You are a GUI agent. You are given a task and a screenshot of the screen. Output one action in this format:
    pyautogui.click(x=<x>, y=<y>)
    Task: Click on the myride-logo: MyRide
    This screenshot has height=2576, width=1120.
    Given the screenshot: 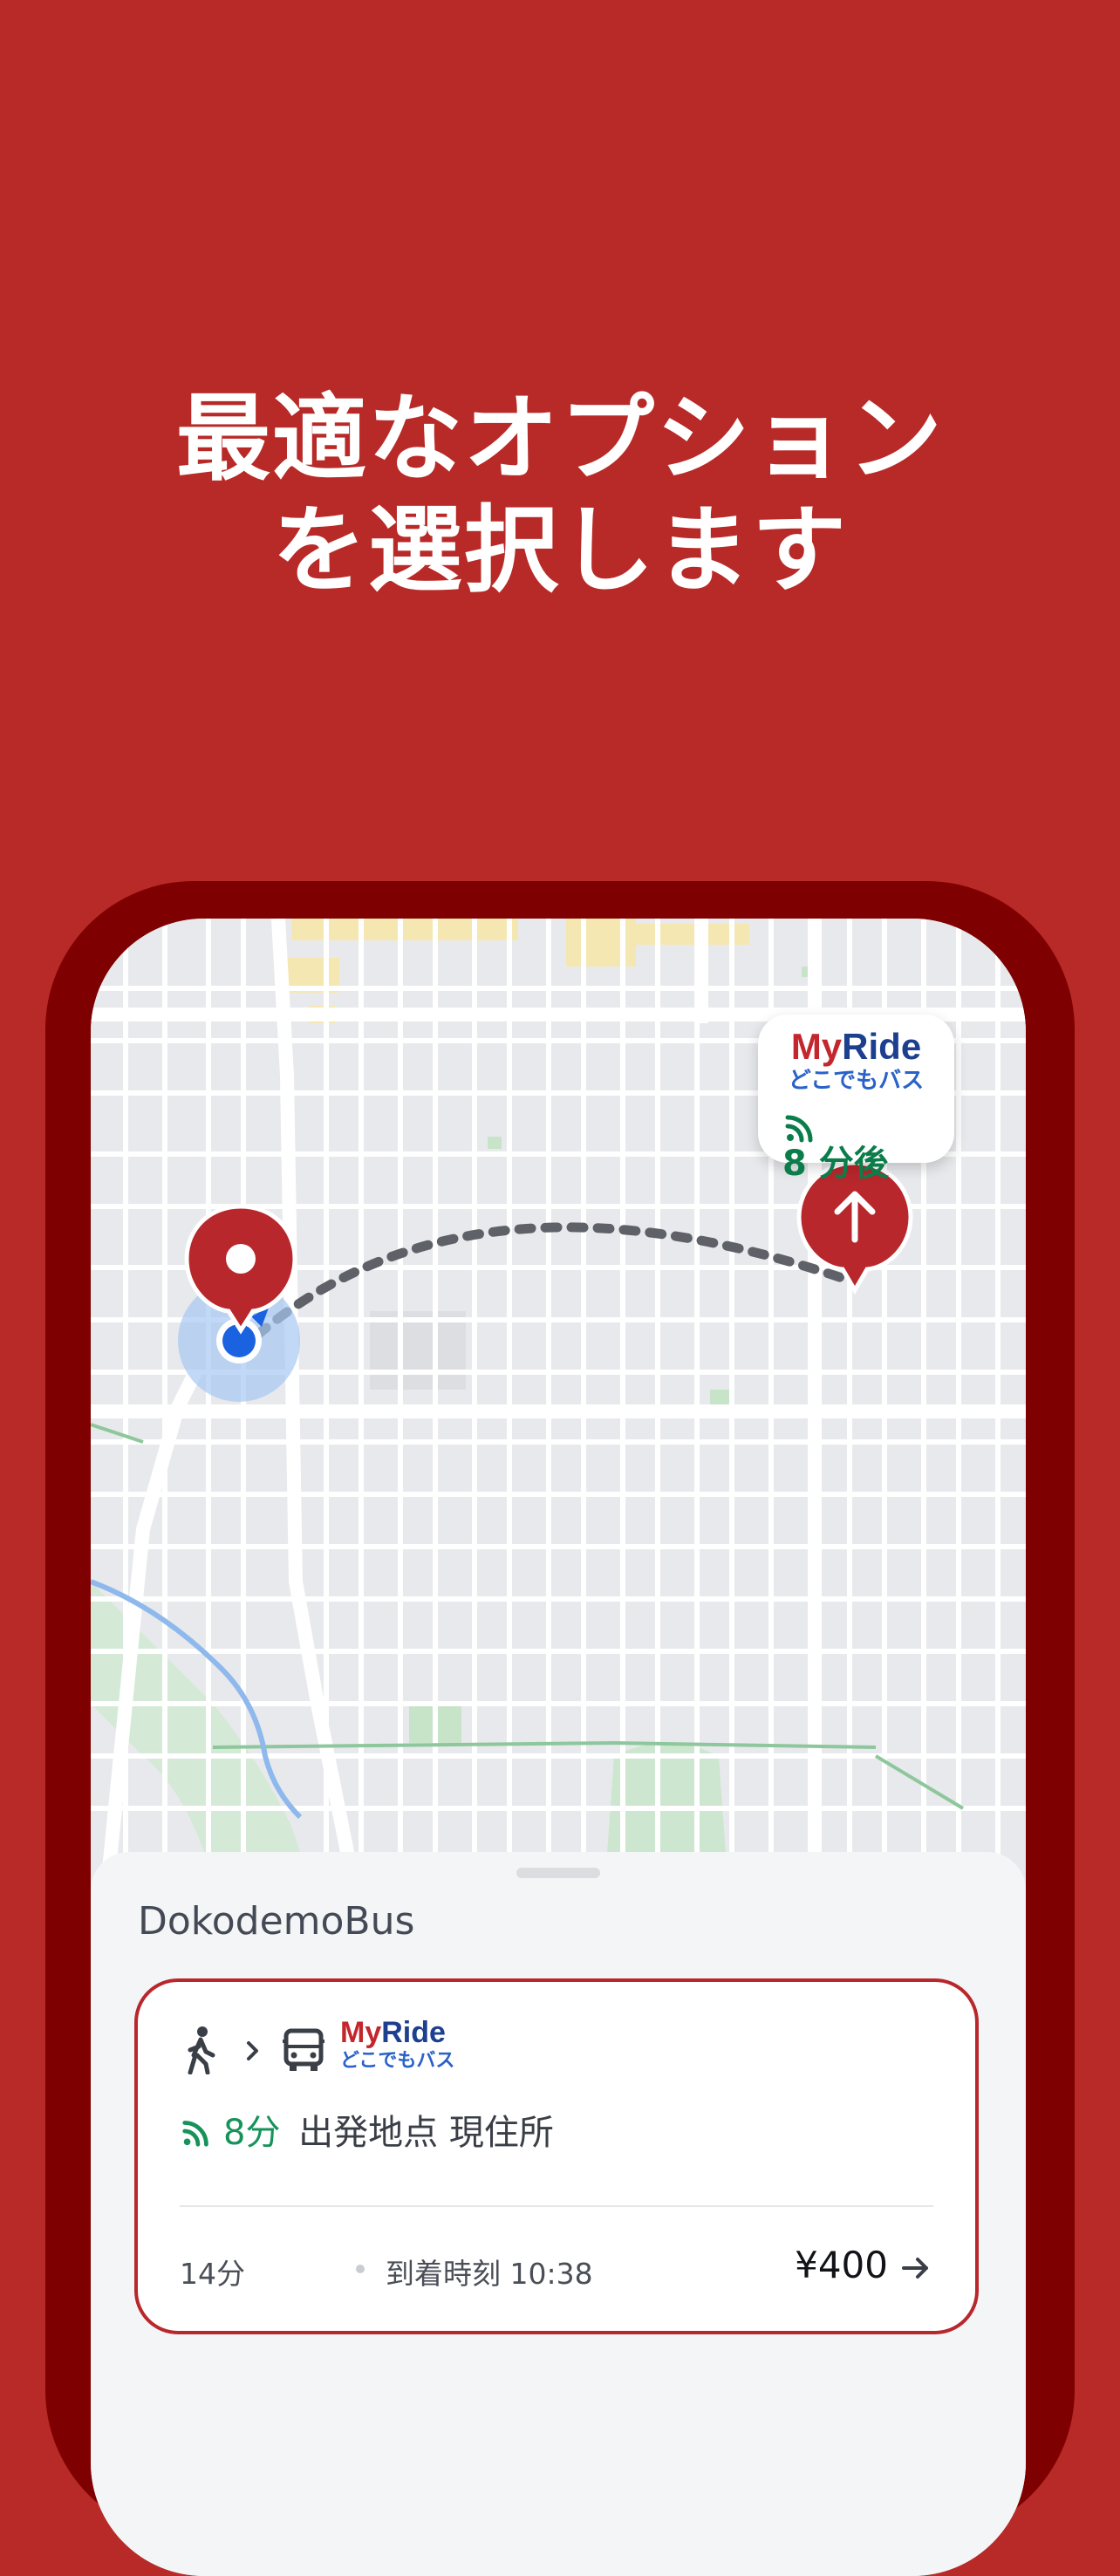 What is the action you would take?
    pyautogui.click(x=856, y=1046)
    